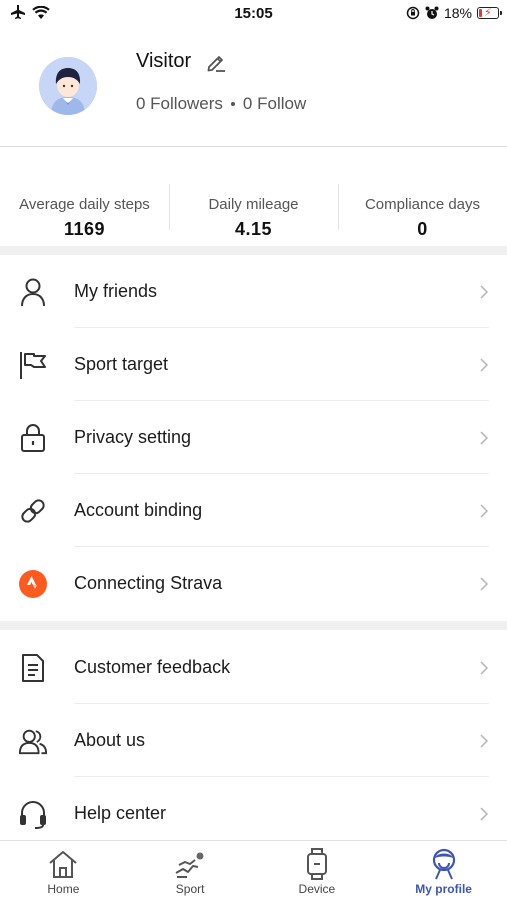  I want to click on tab-home: Home, so click(63, 870).